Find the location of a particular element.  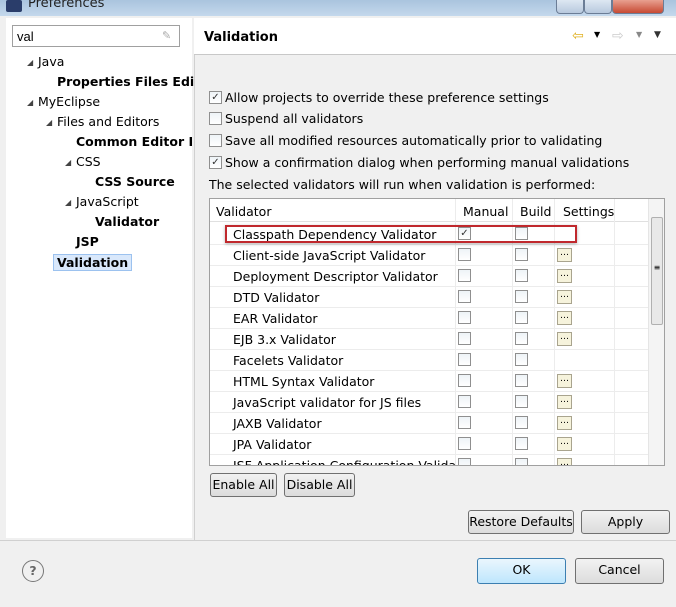

apply-button: Apply is located at coordinates (625, 522).